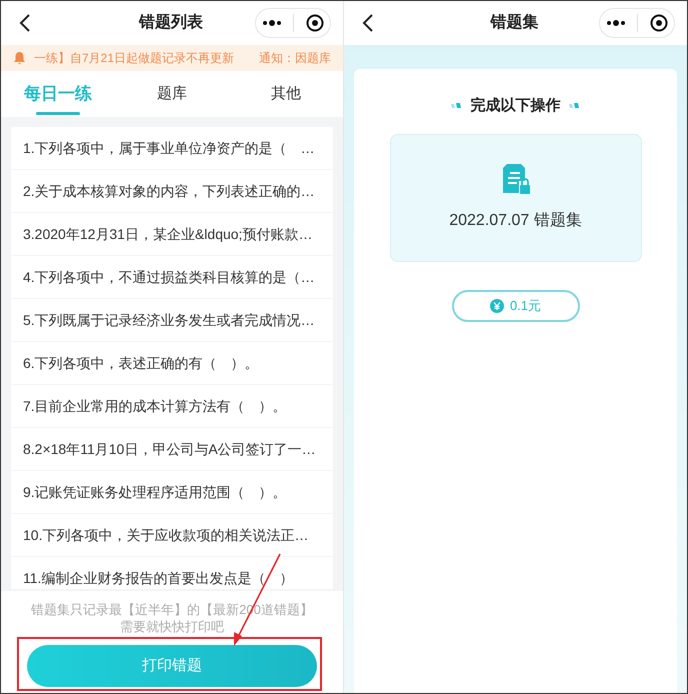  I want to click on question-item: 6.下列各项中，表述正确的有（ ）。, so click(172, 363).